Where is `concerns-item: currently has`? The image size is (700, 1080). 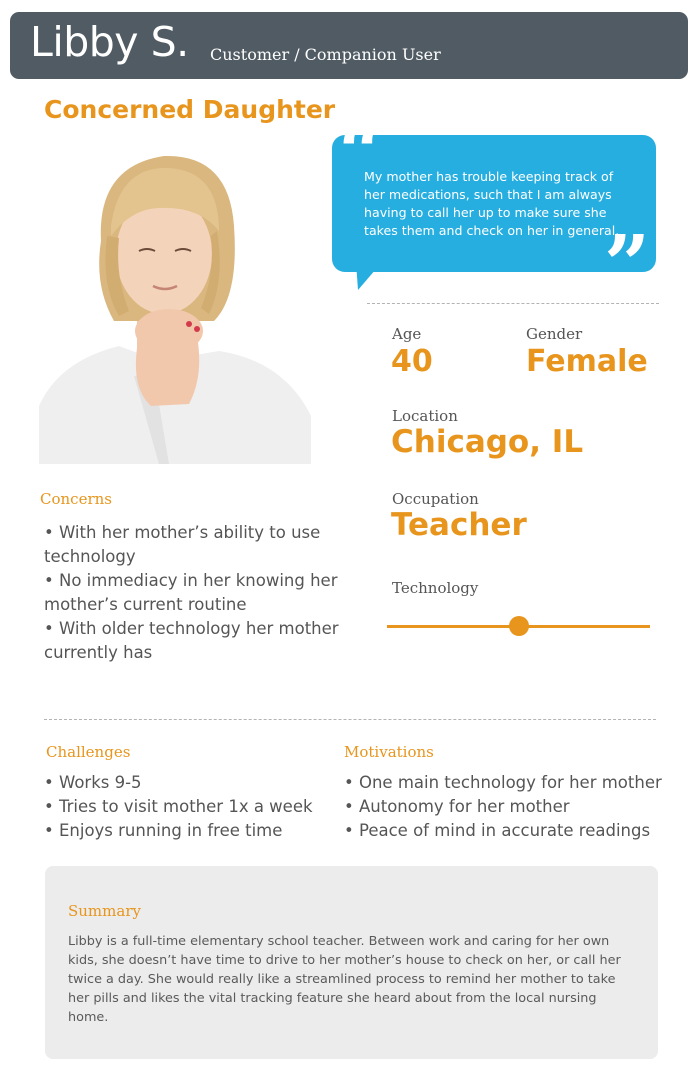
concerns-item: currently has is located at coordinates (98, 652).